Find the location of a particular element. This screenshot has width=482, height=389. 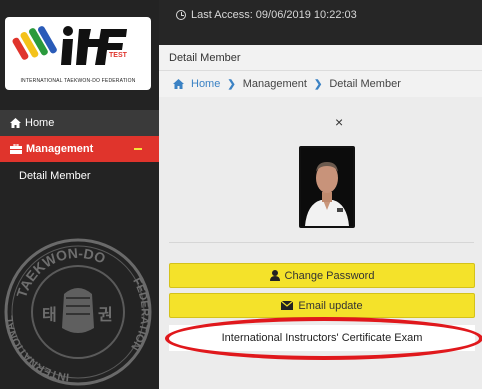

svg-text: TAEKWON-DO is located at coordinates (60, 272).